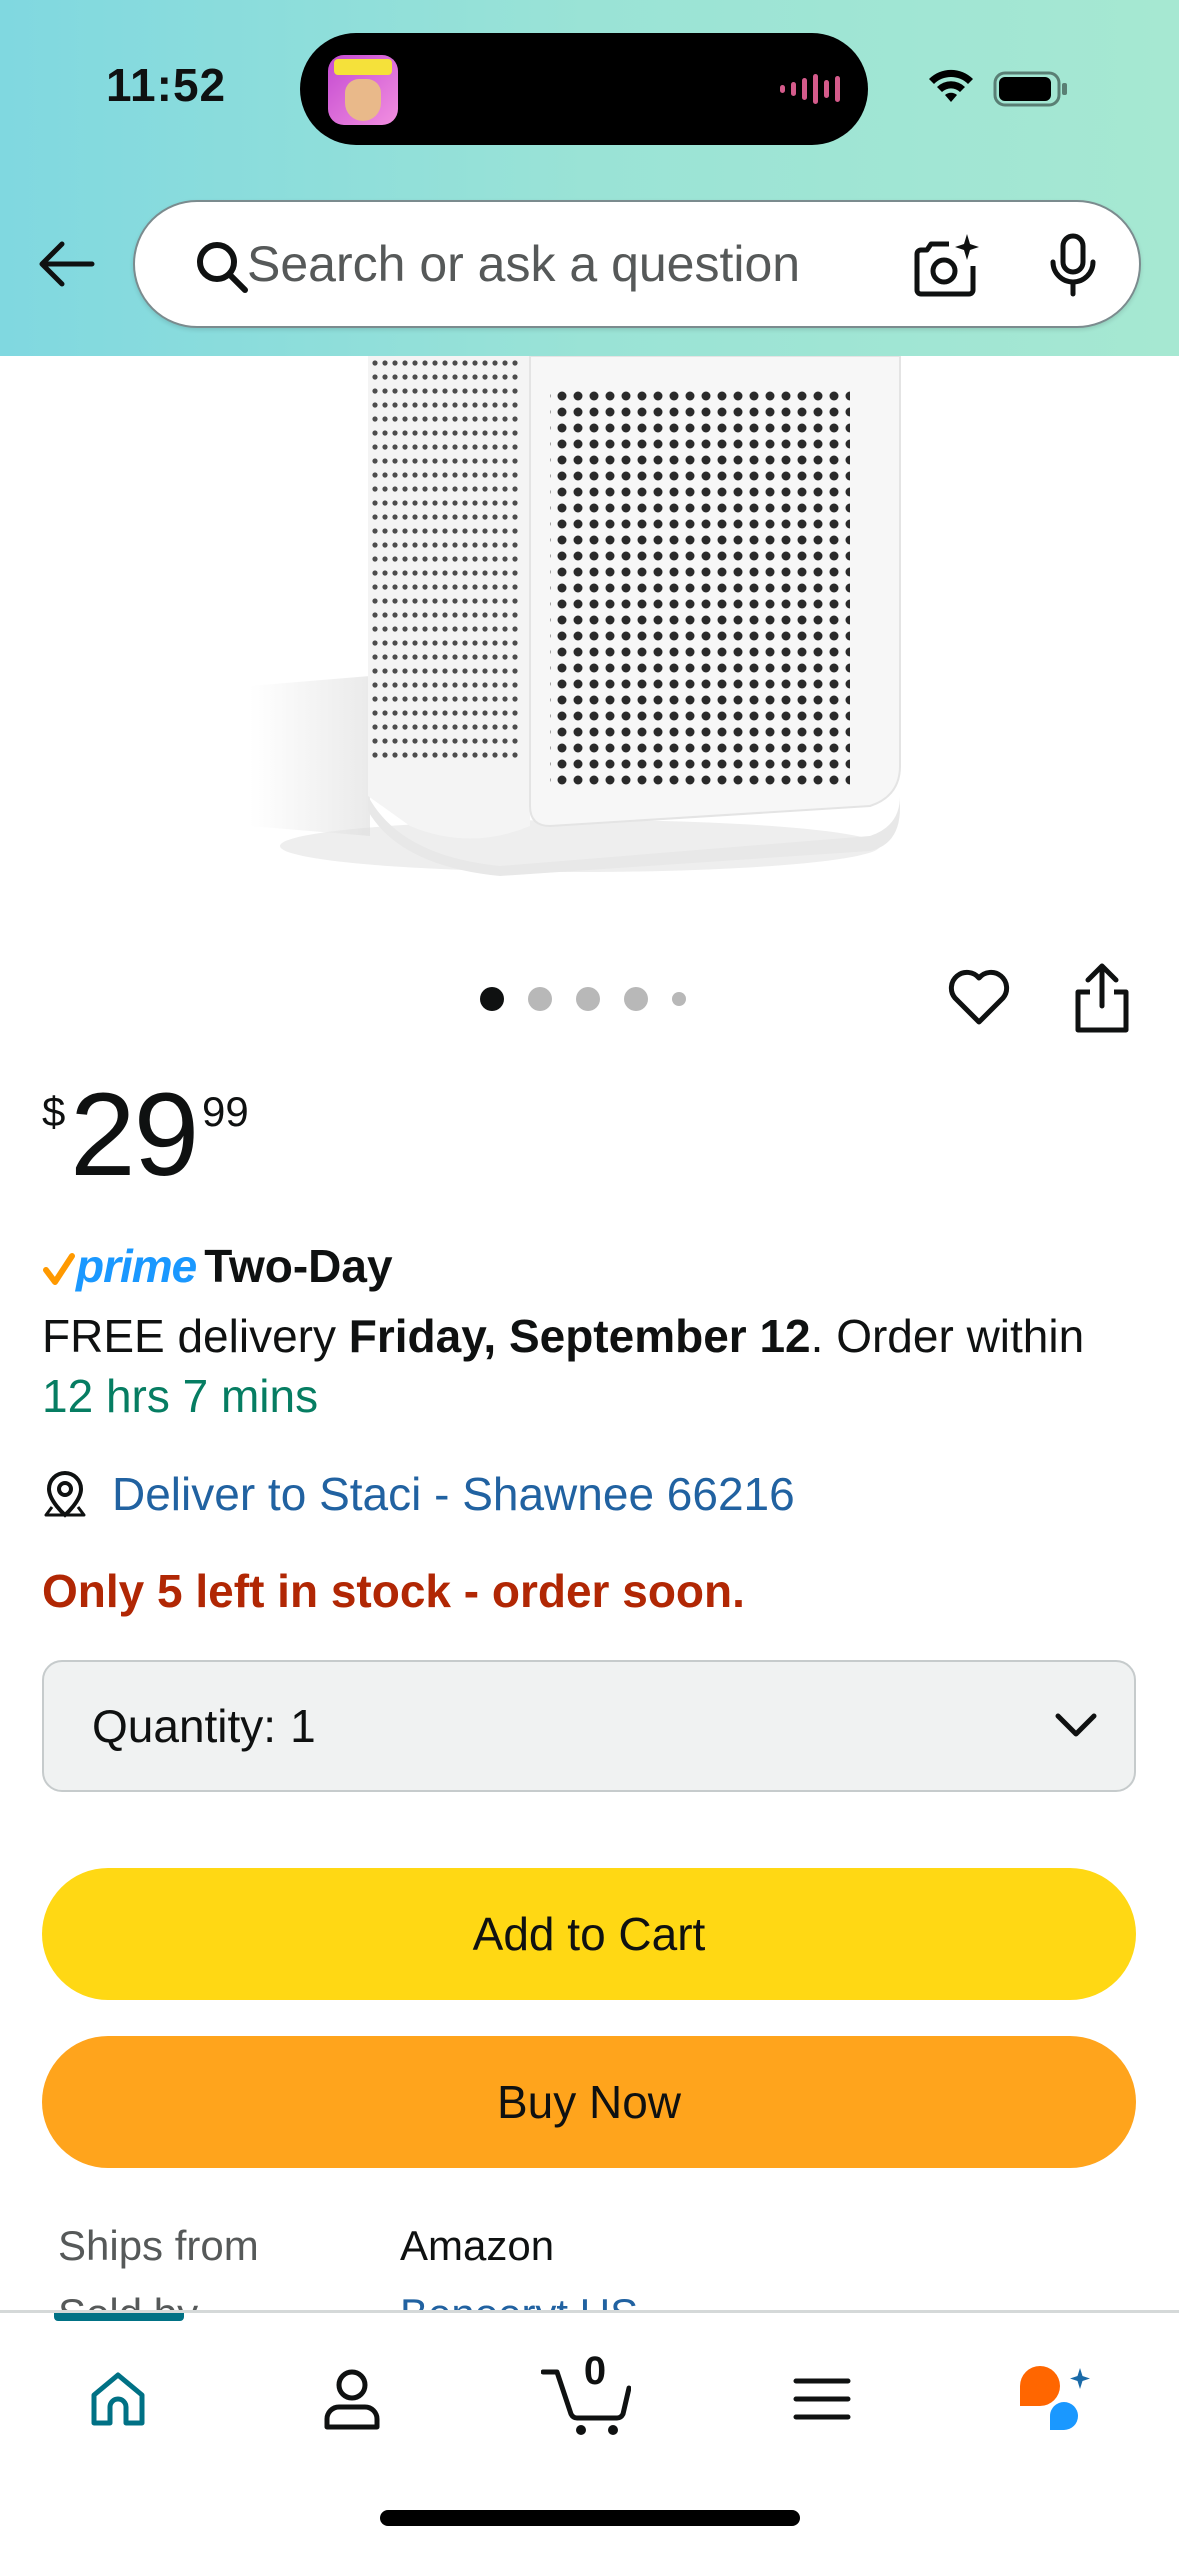 Image resolution: width=1179 pixels, height=2556 pixels. Describe the element at coordinates (65, 1494) in the screenshot. I see `location-pin-icon` at that location.